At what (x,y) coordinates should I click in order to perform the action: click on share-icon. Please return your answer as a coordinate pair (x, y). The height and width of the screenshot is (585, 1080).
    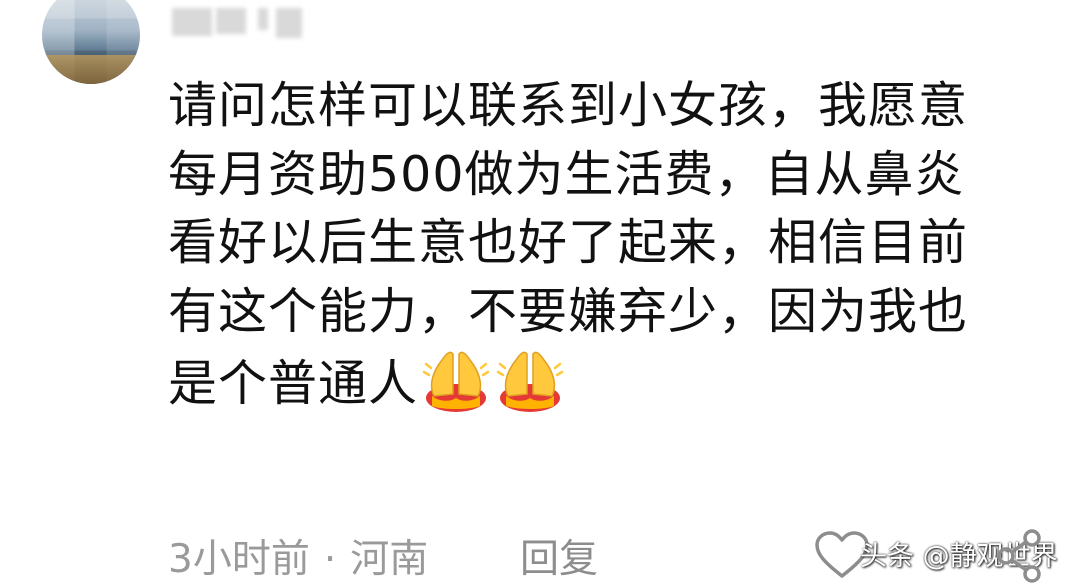
    Looking at the image, I should click on (1019, 554).